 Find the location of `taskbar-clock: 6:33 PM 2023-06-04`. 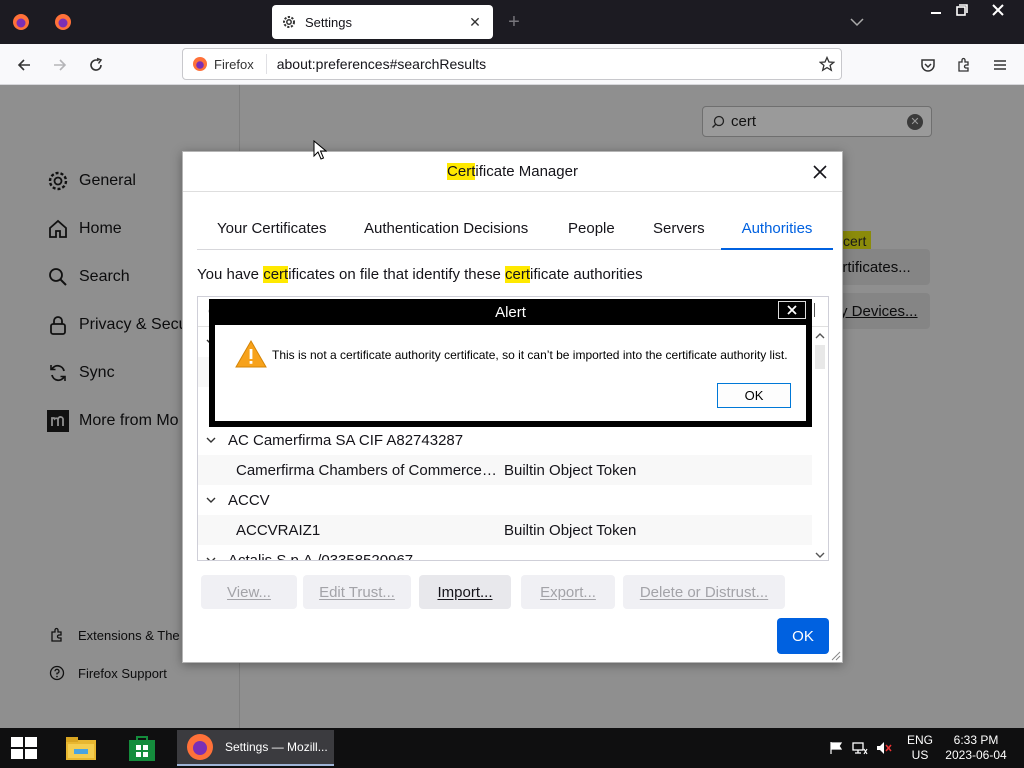

taskbar-clock: 6:33 PM 2023-06-04 is located at coordinates (976, 748).